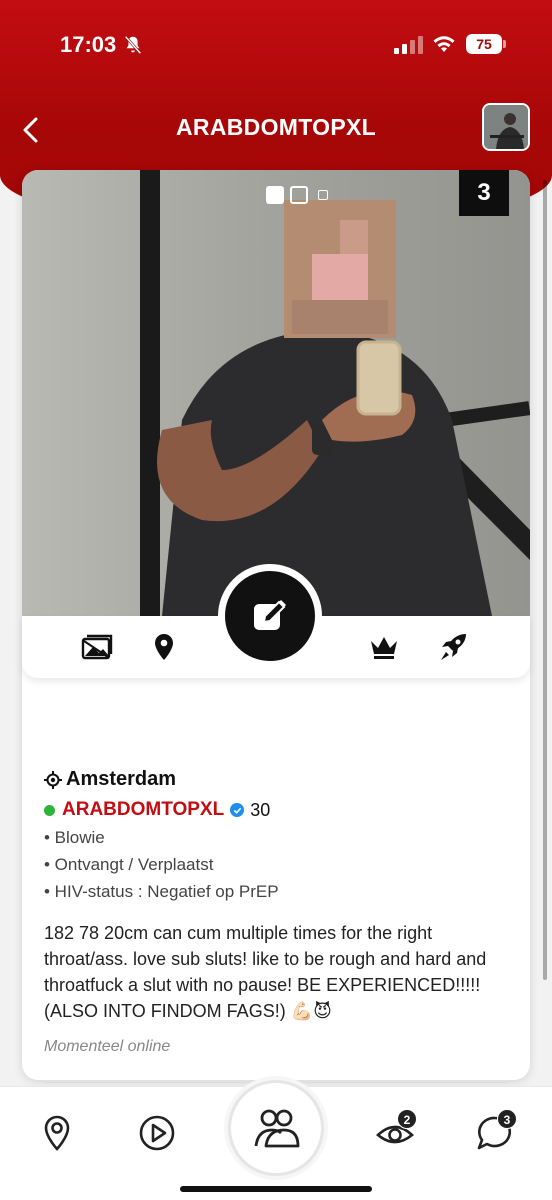 Image resolution: width=552 pixels, height=1200 pixels. I want to click on page-dot, so click(299, 195).